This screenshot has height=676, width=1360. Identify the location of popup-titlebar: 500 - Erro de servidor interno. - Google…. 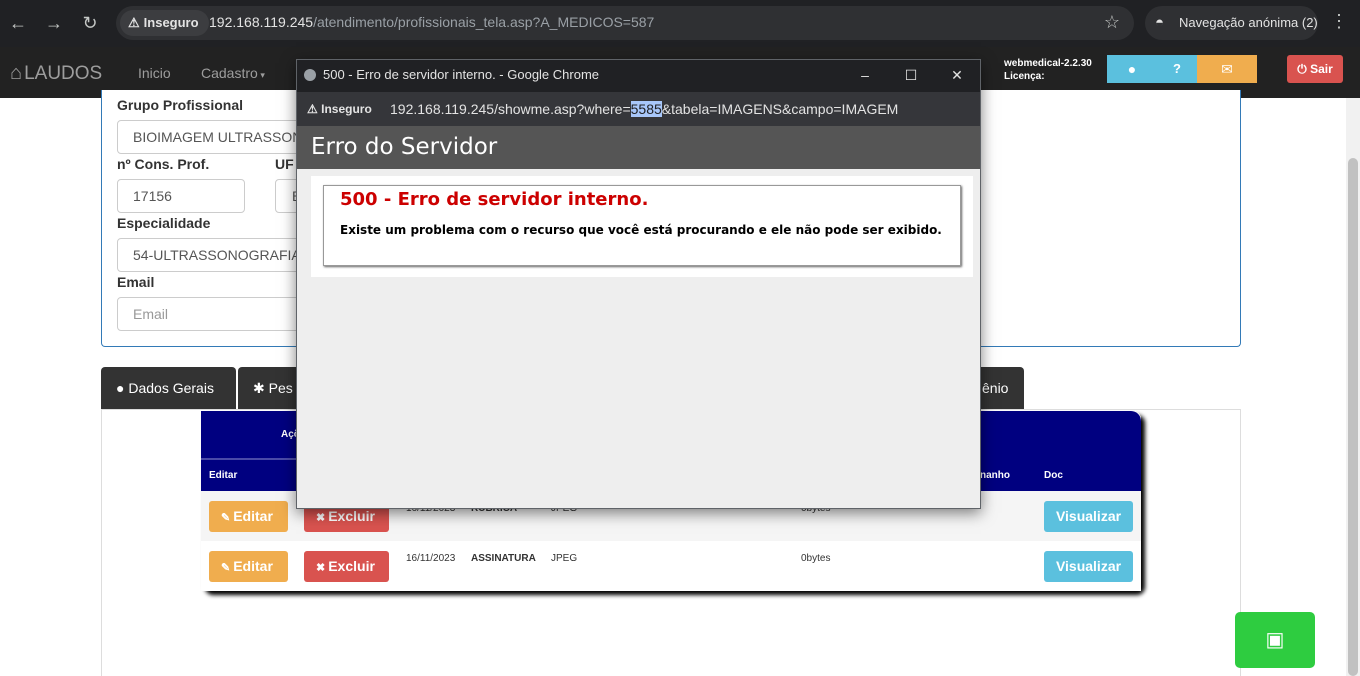
(638, 76).